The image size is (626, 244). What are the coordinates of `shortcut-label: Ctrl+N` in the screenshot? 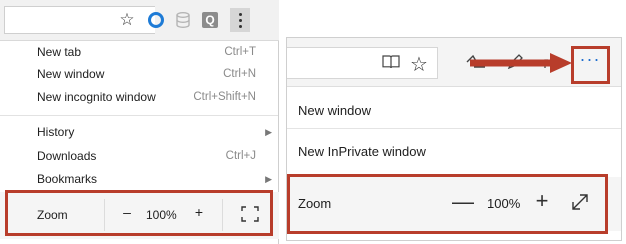 It's located at (239, 74).